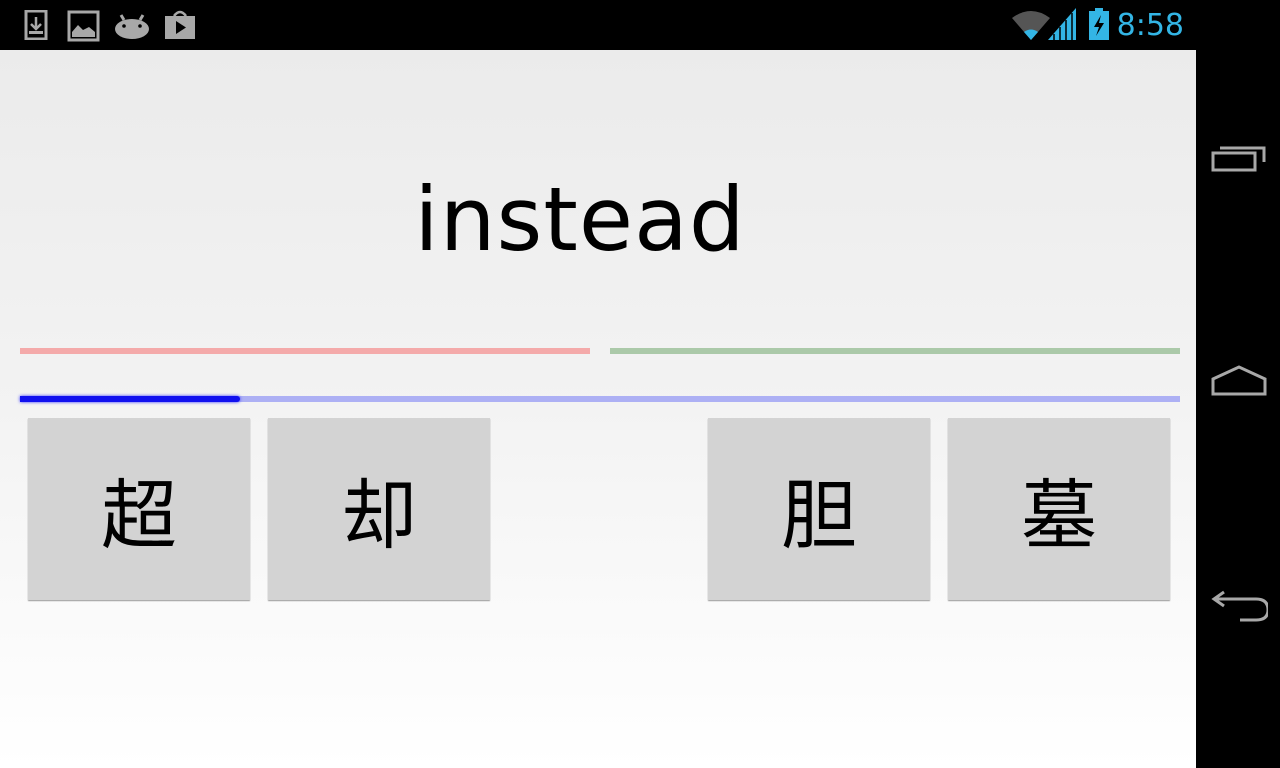 The width and height of the screenshot is (1280, 768). What do you see at coordinates (1150, 25) in the screenshot?
I see `clock: 8:58` at bounding box center [1150, 25].